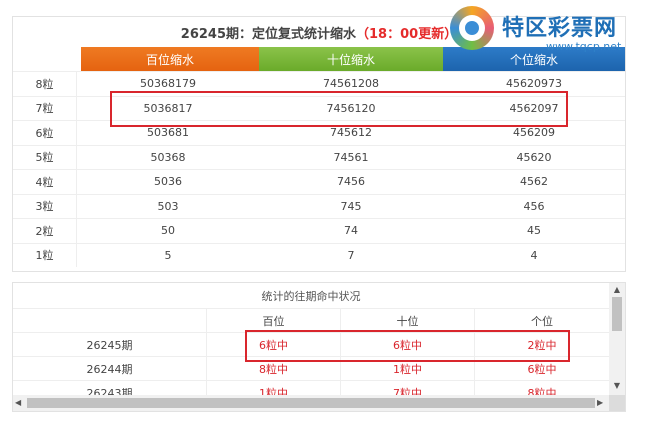 The width and height of the screenshot is (654, 448). I want to click on logo-emblem-dot, so click(472, 28).